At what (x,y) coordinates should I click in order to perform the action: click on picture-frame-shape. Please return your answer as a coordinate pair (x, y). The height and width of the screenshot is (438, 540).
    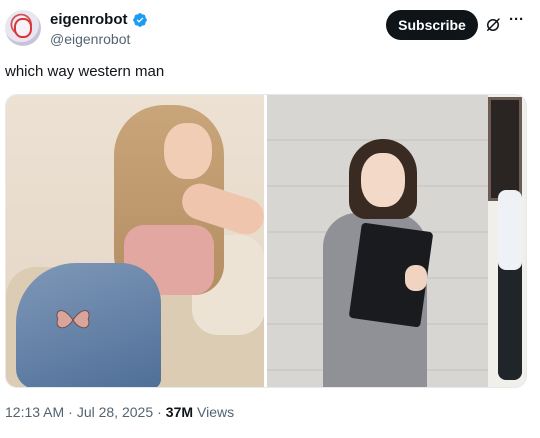
    Looking at the image, I should click on (505, 149).